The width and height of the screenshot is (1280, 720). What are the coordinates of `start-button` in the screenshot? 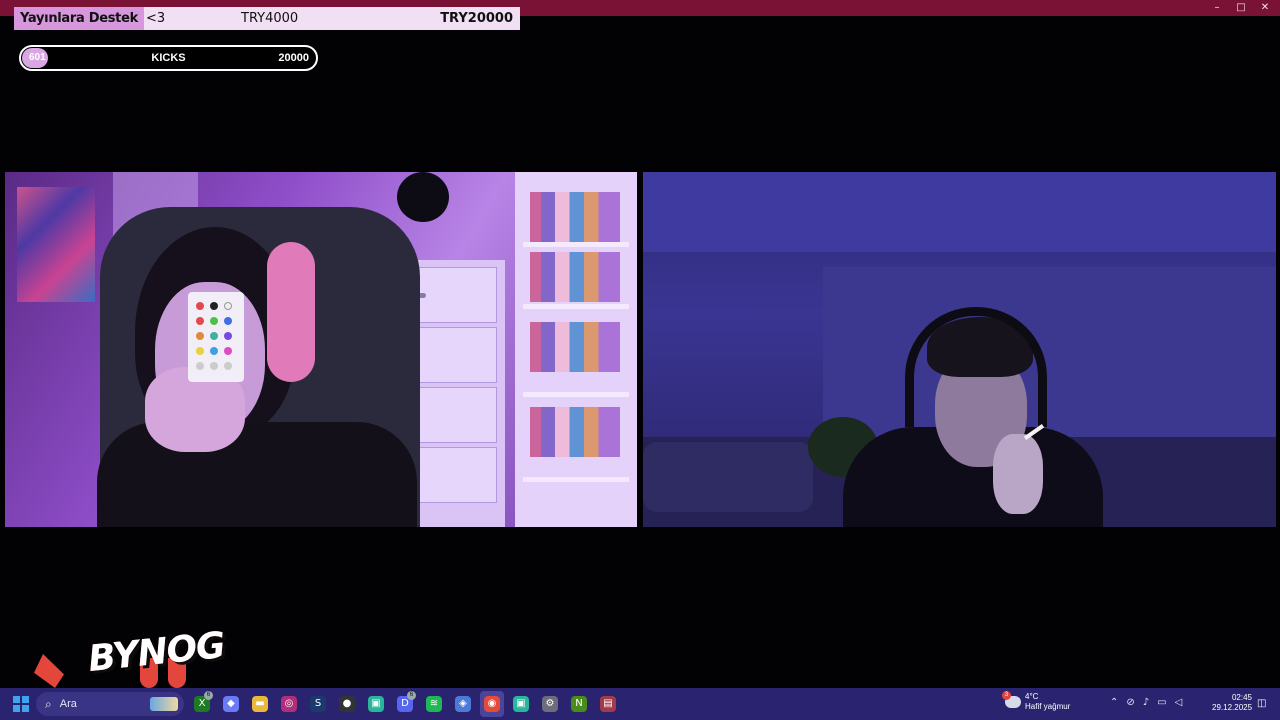 It's located at (21, 704).